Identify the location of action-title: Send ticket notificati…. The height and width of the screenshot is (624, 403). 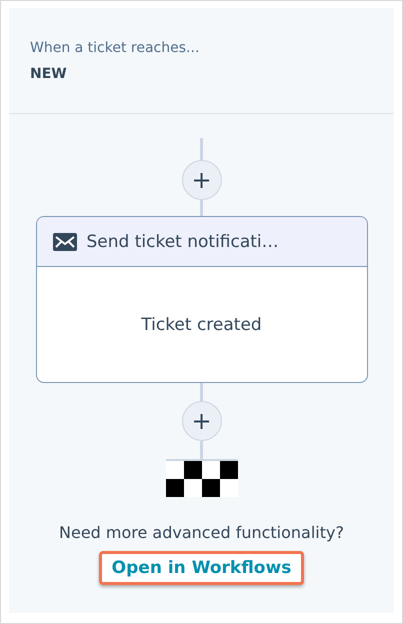
(182, 242).